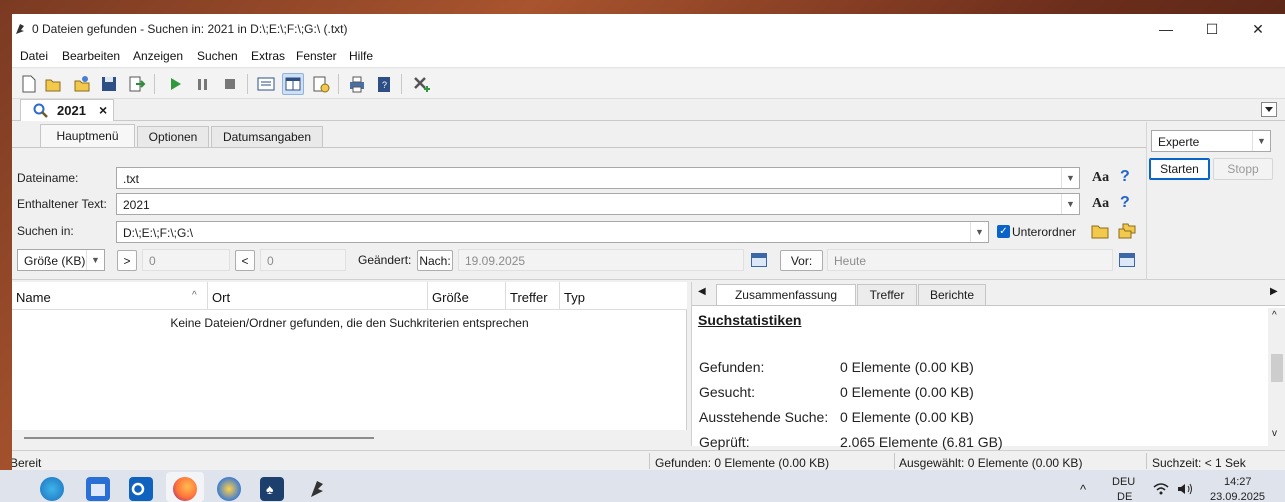 This screenshot has height=502, width=1285. Describe the element at coordinates (1166, 29) in the screenshot. I see `minimize-button: —` at that location.